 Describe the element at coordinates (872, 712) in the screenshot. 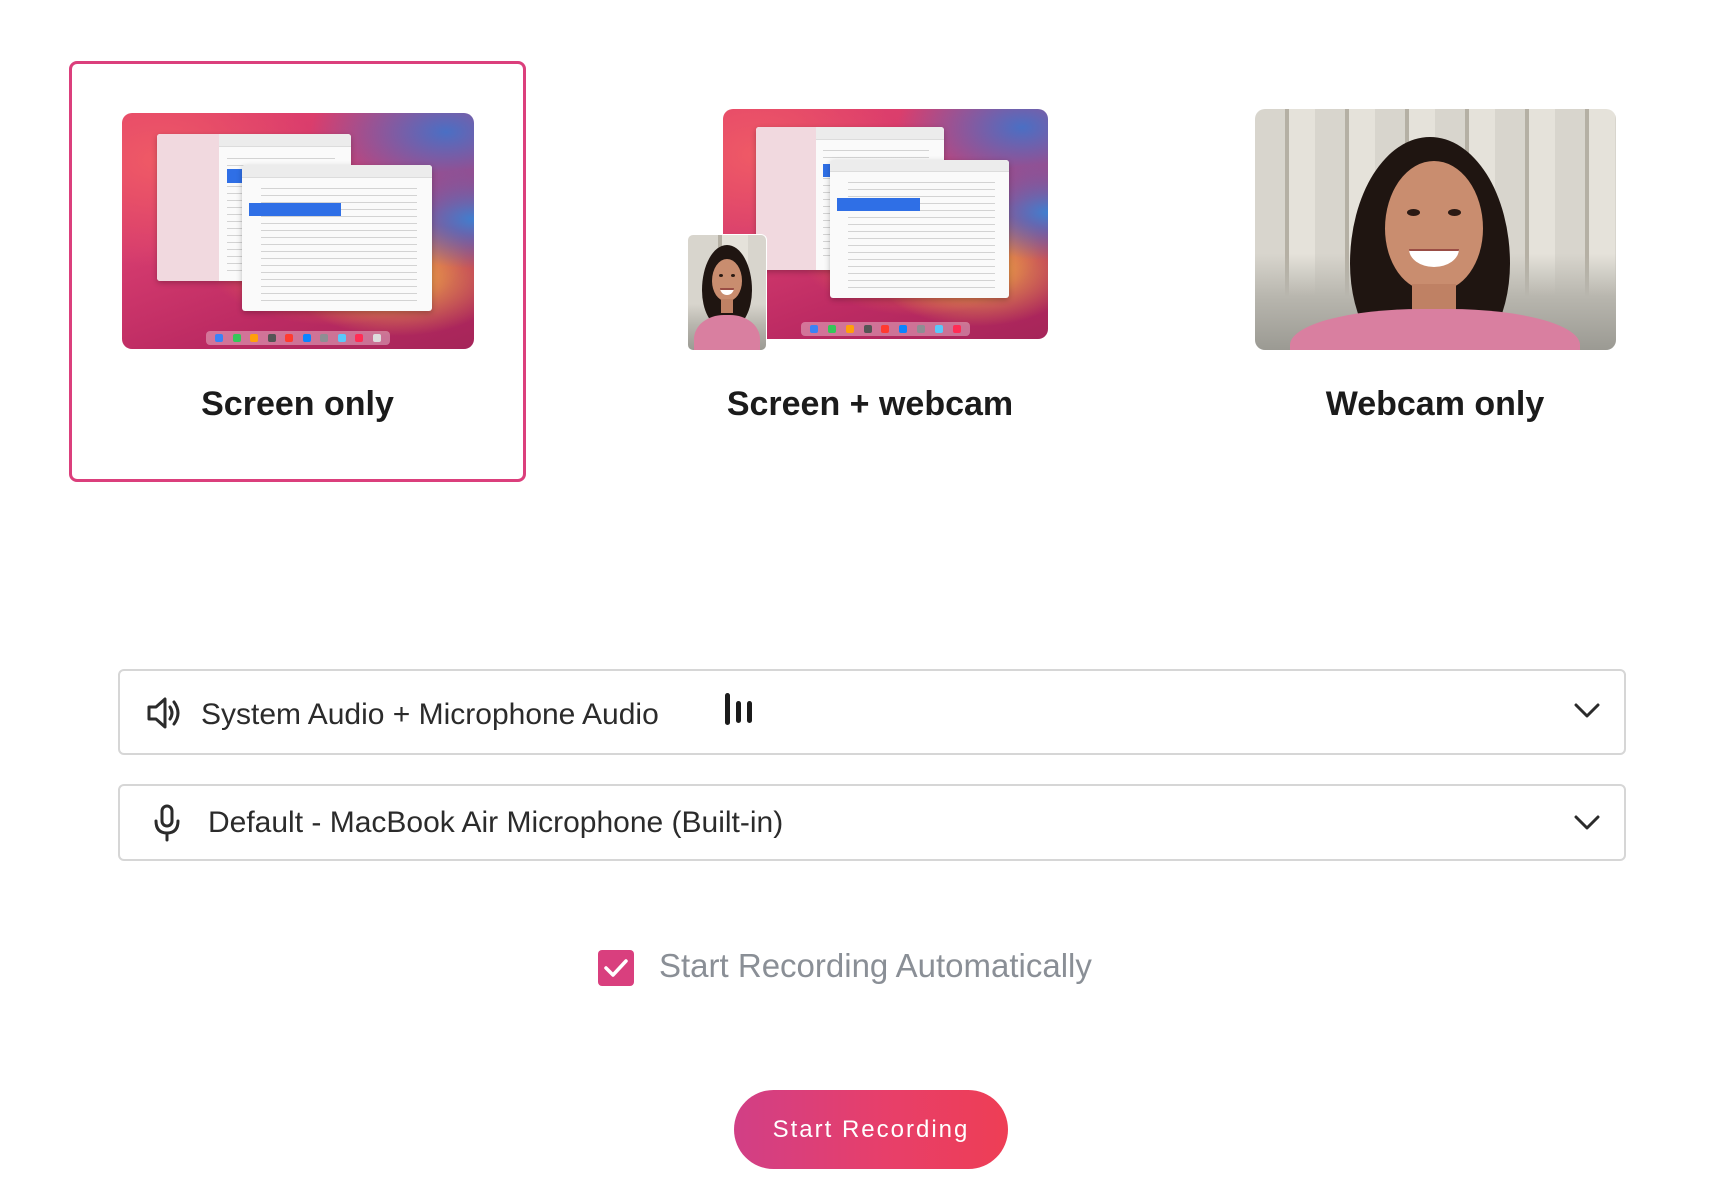

I see `audio-source-select: System Audio + Microphone Audio` at that location.